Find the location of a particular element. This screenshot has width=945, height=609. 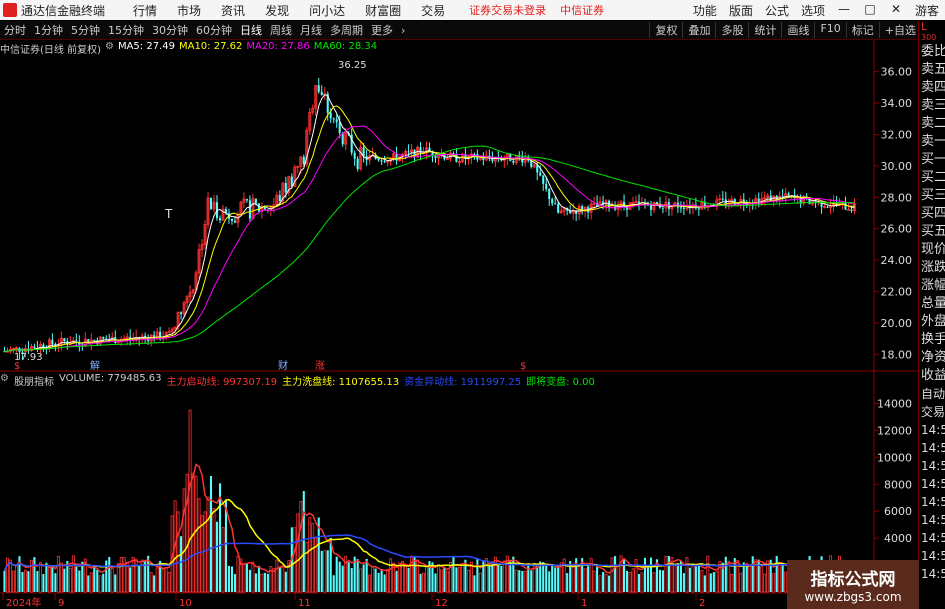

menu-formula: 公式 is located at coordinates (777, 10).